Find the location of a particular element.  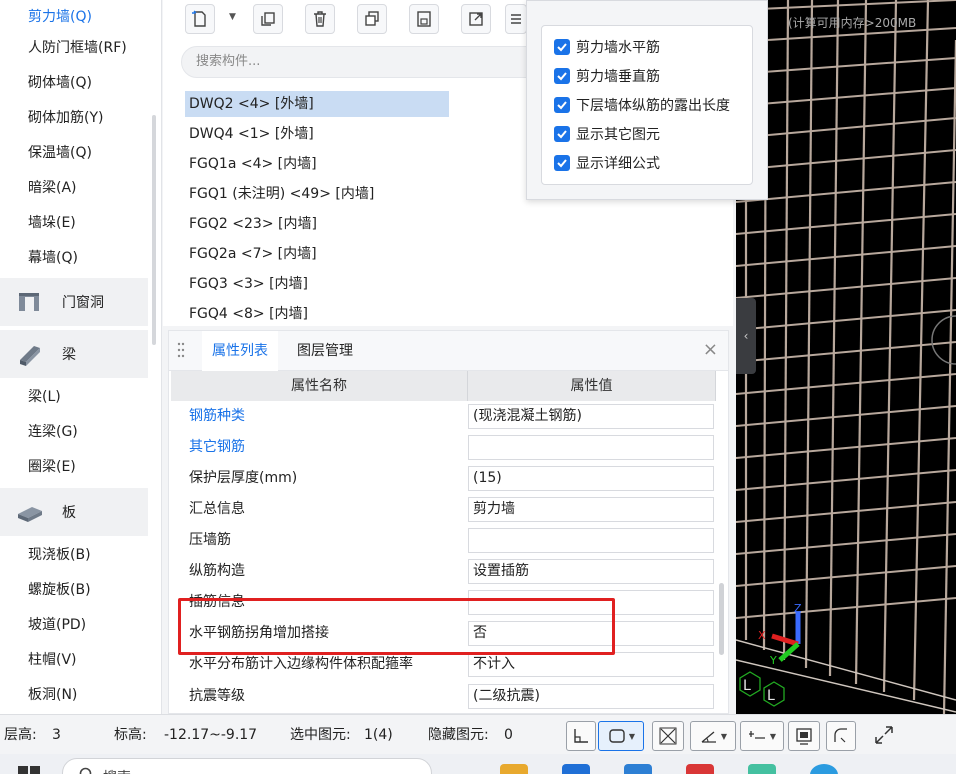

sidebar-item-civil-defense-door-frame-wall: 人防门框墙(RF) is located at coordinates (75, 48).